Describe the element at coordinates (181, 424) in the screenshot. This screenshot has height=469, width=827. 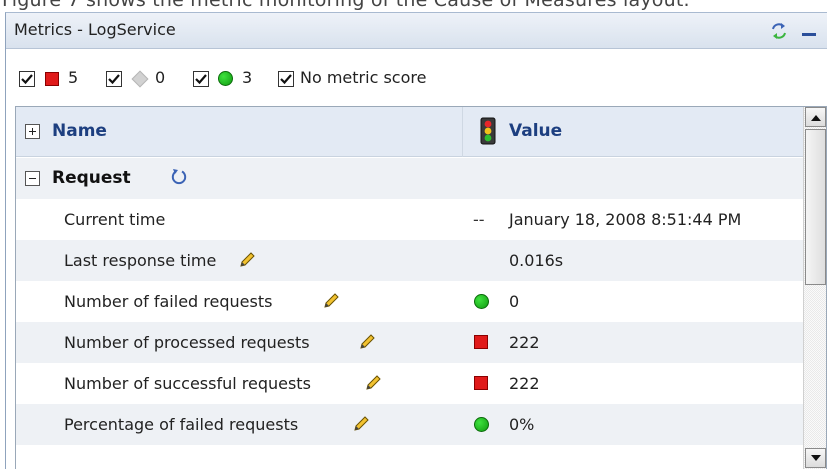
I see `metric-name: Percentage of failed requests` at that location.